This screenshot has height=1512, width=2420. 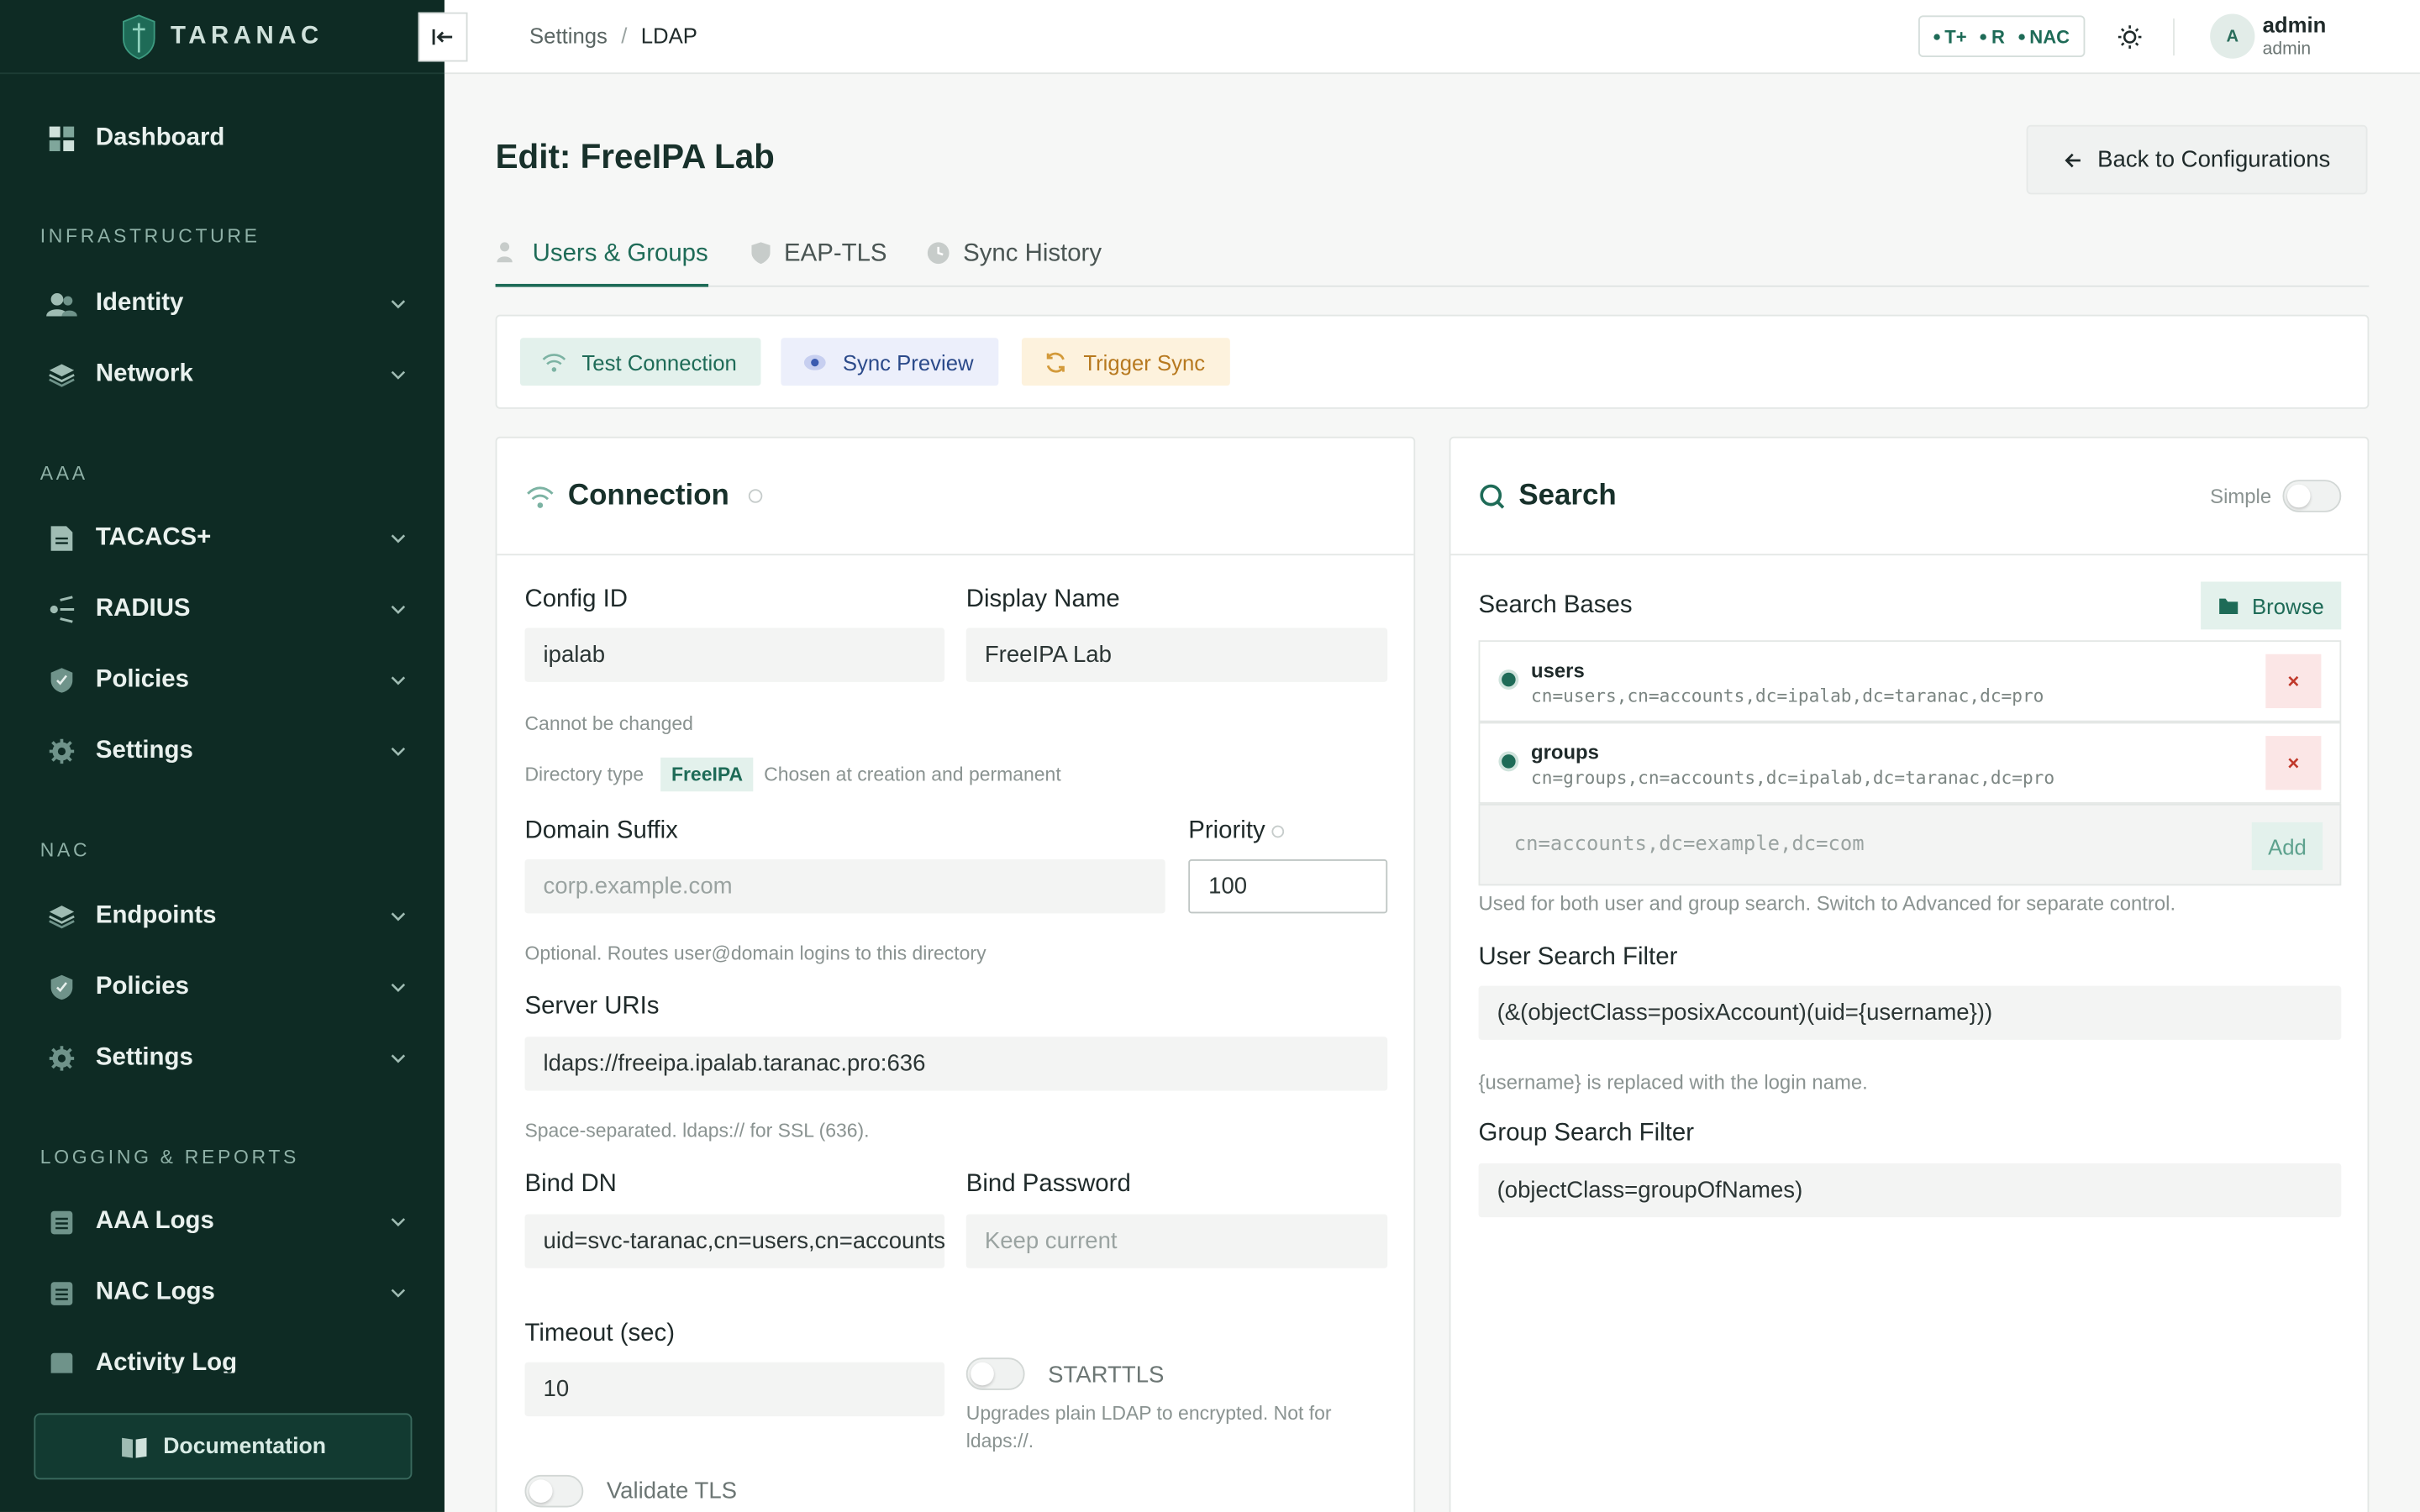 I want to click on search-base-name: users, so click(x=1558, y=670).